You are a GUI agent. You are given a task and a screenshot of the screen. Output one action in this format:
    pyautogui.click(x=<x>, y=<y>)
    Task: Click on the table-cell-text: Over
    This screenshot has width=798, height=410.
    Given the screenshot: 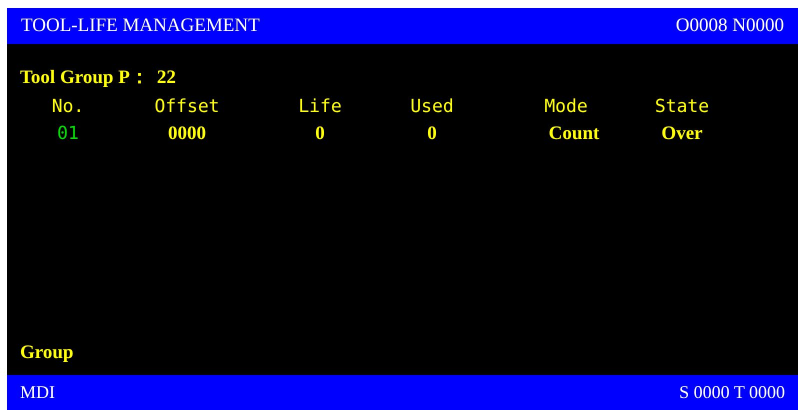 What is the action you would take?
    pyautogui.click(x=682, y=134)
    